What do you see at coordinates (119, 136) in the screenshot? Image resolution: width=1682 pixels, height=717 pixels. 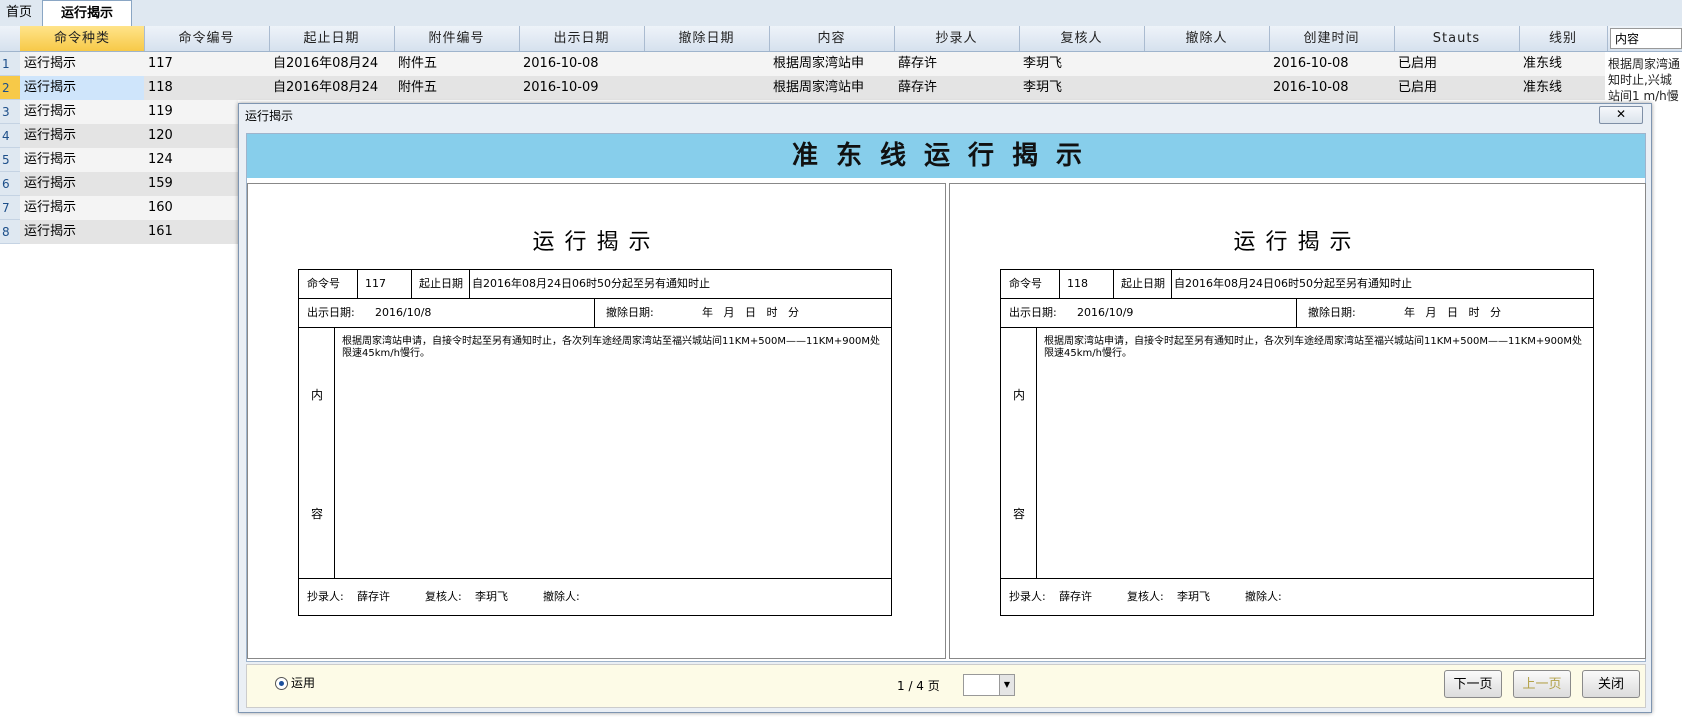 I see `table-row: 4 运行揭示 120` at bounding box center [119, 136].